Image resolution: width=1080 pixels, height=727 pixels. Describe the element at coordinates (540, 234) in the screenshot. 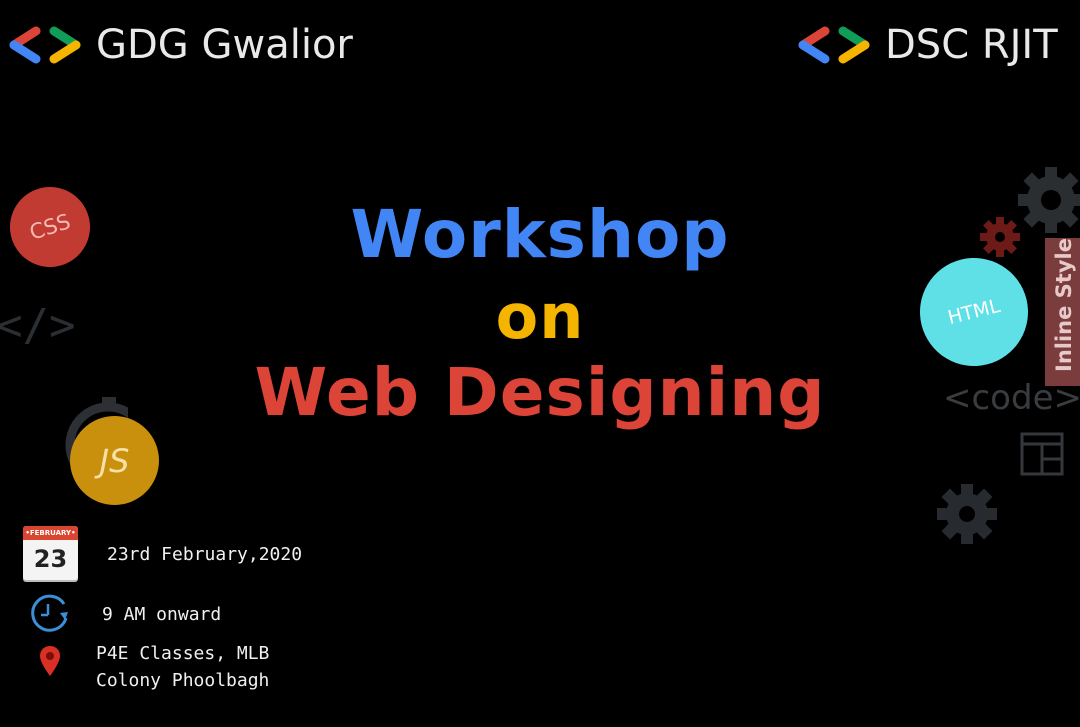

I see `title-workshop: Workshop` at that location.